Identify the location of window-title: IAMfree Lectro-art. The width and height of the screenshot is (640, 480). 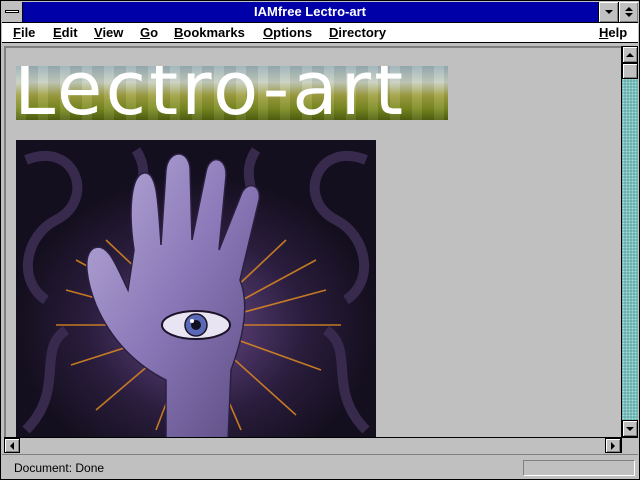
(310, 11).